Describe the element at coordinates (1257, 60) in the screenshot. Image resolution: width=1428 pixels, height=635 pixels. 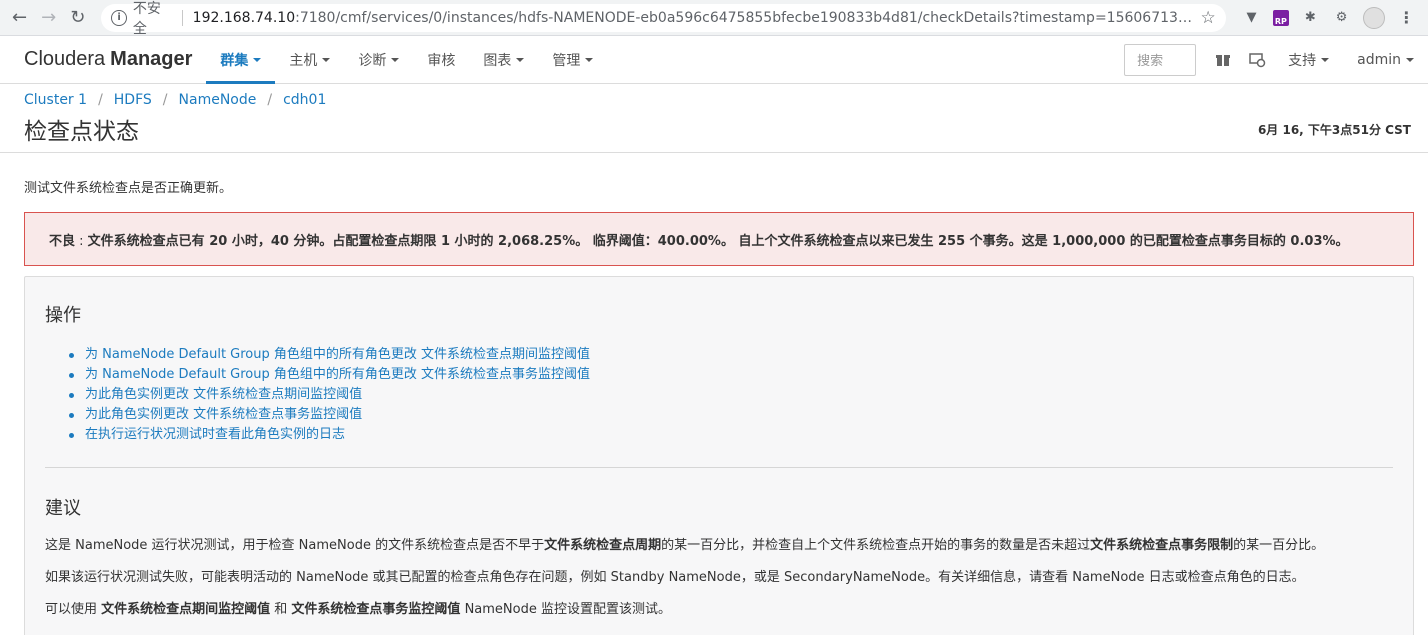
I see `running-commands-icon` at that location.